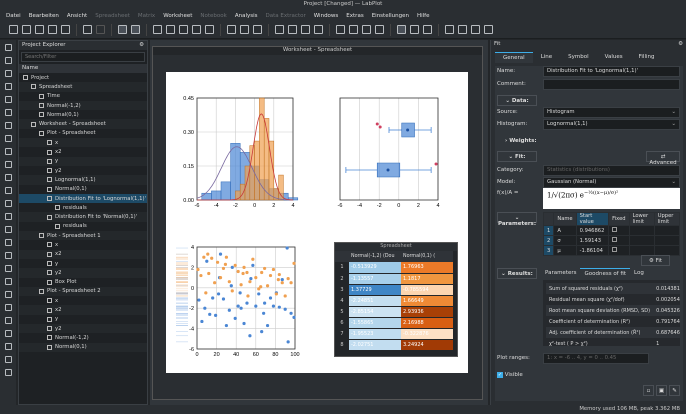  What do you see at coordinates (353, 29) in the screenshot?
I see `plot2-icon` at bounding box center [353, 29].